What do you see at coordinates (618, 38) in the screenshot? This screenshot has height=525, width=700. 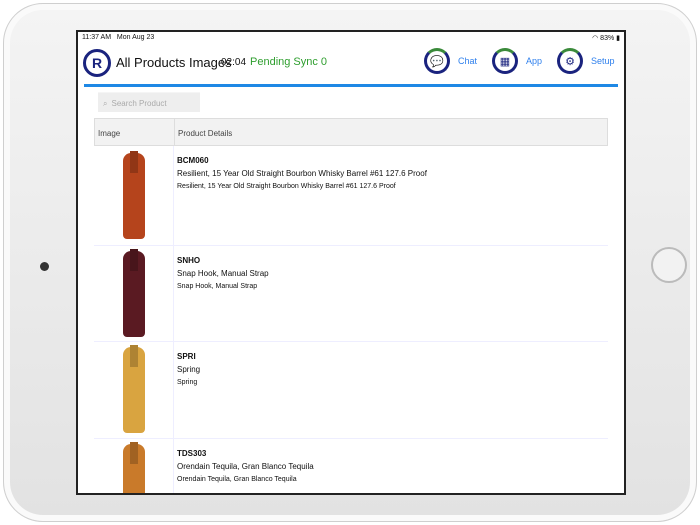 I see `battery-icon: ▮` at bounding box center [618, 38].